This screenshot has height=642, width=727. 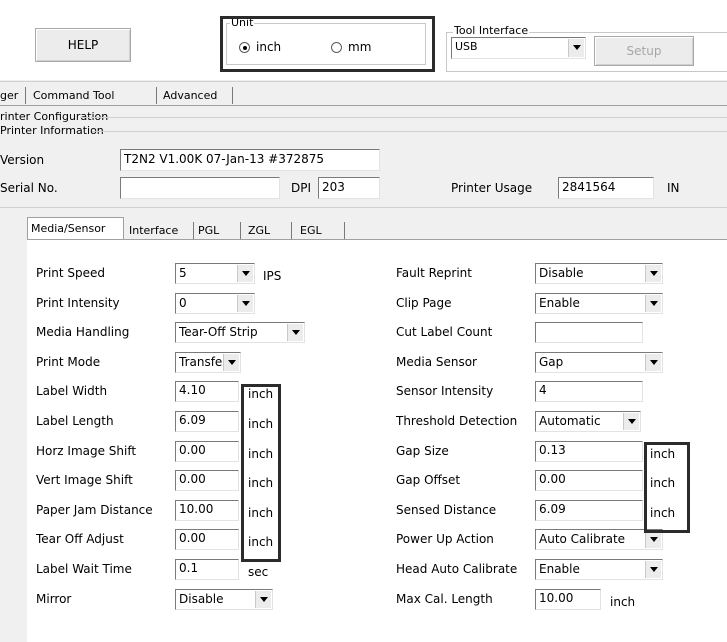 What do you see at coordinates (518, 48) in the screenshot?
I see `tool-interface-select: USB` at bounding box center [518, 48].